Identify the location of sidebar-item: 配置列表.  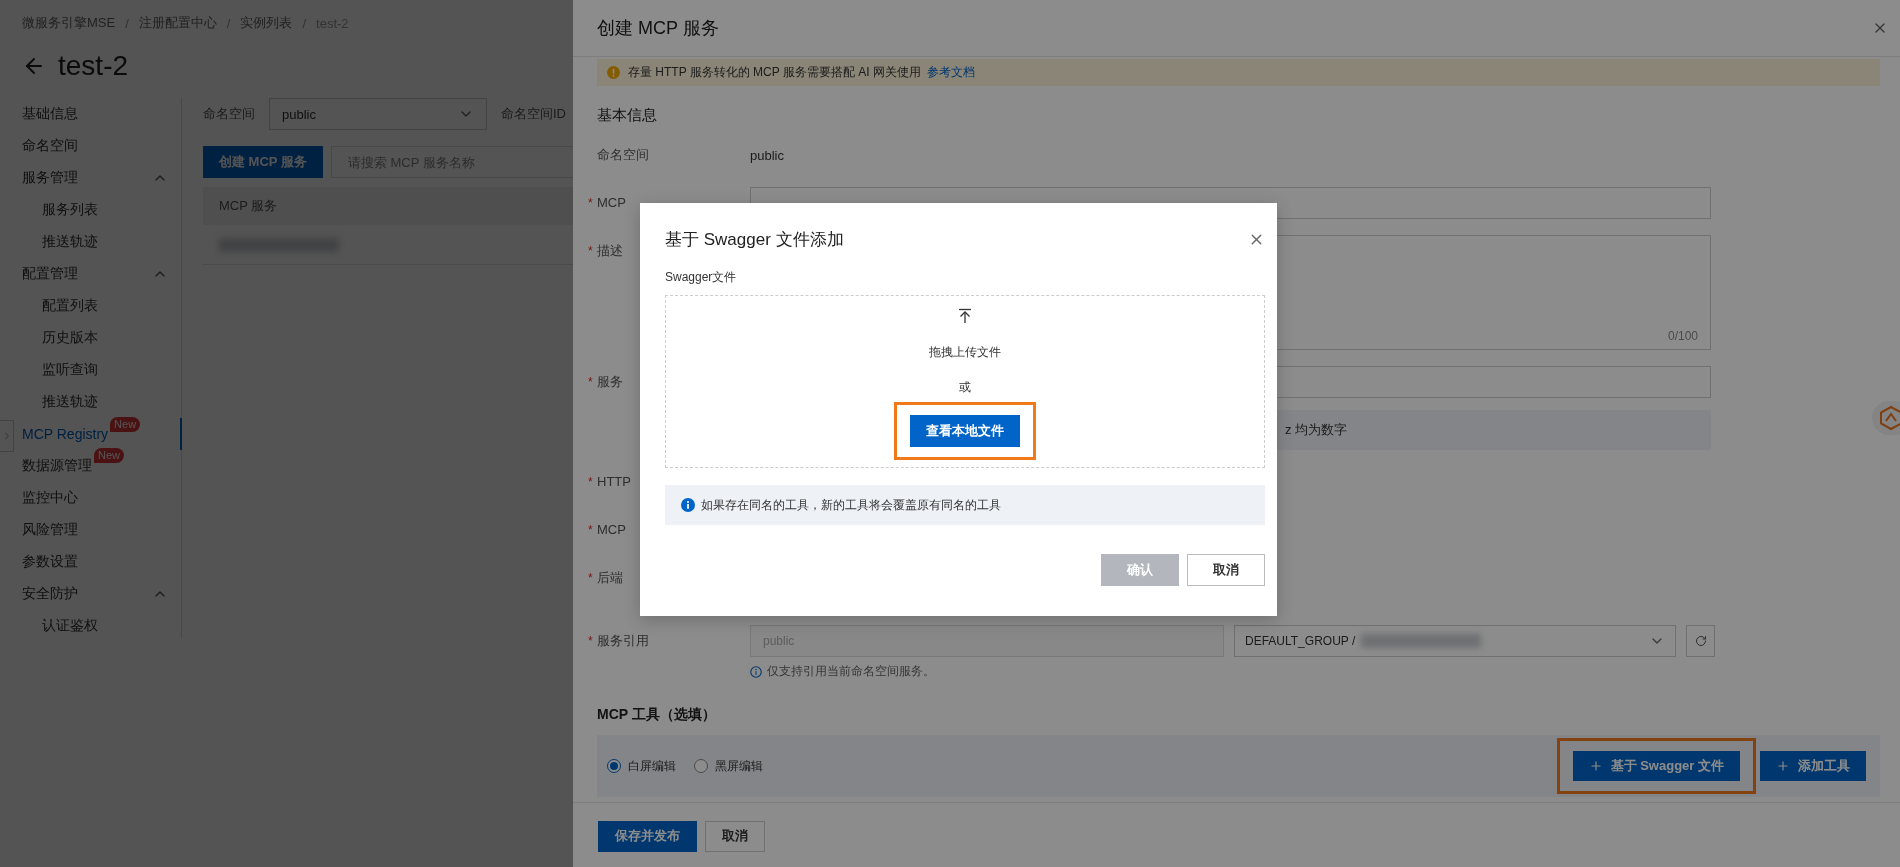
(102, 306).